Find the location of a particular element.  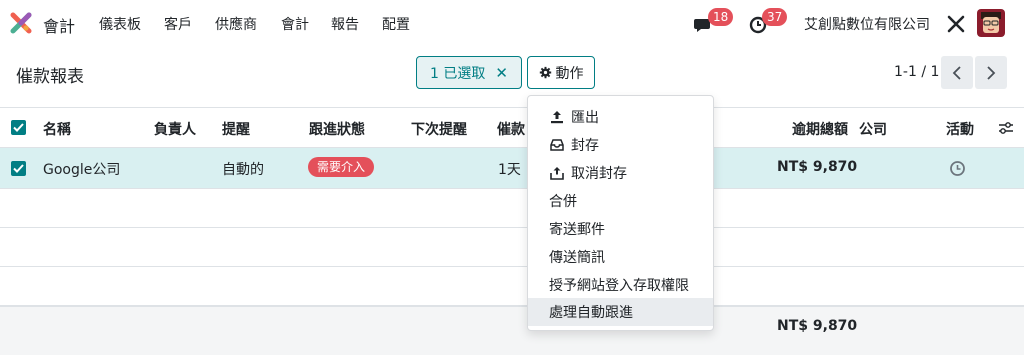

menu-item-export: 匯出 is located at coordinates (620, 117).